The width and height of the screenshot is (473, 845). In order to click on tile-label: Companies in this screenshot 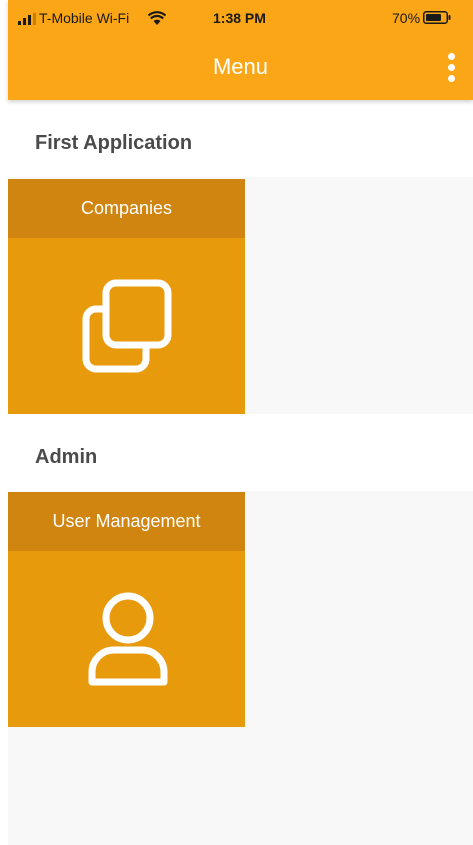, I will do `click(126, 208)`.